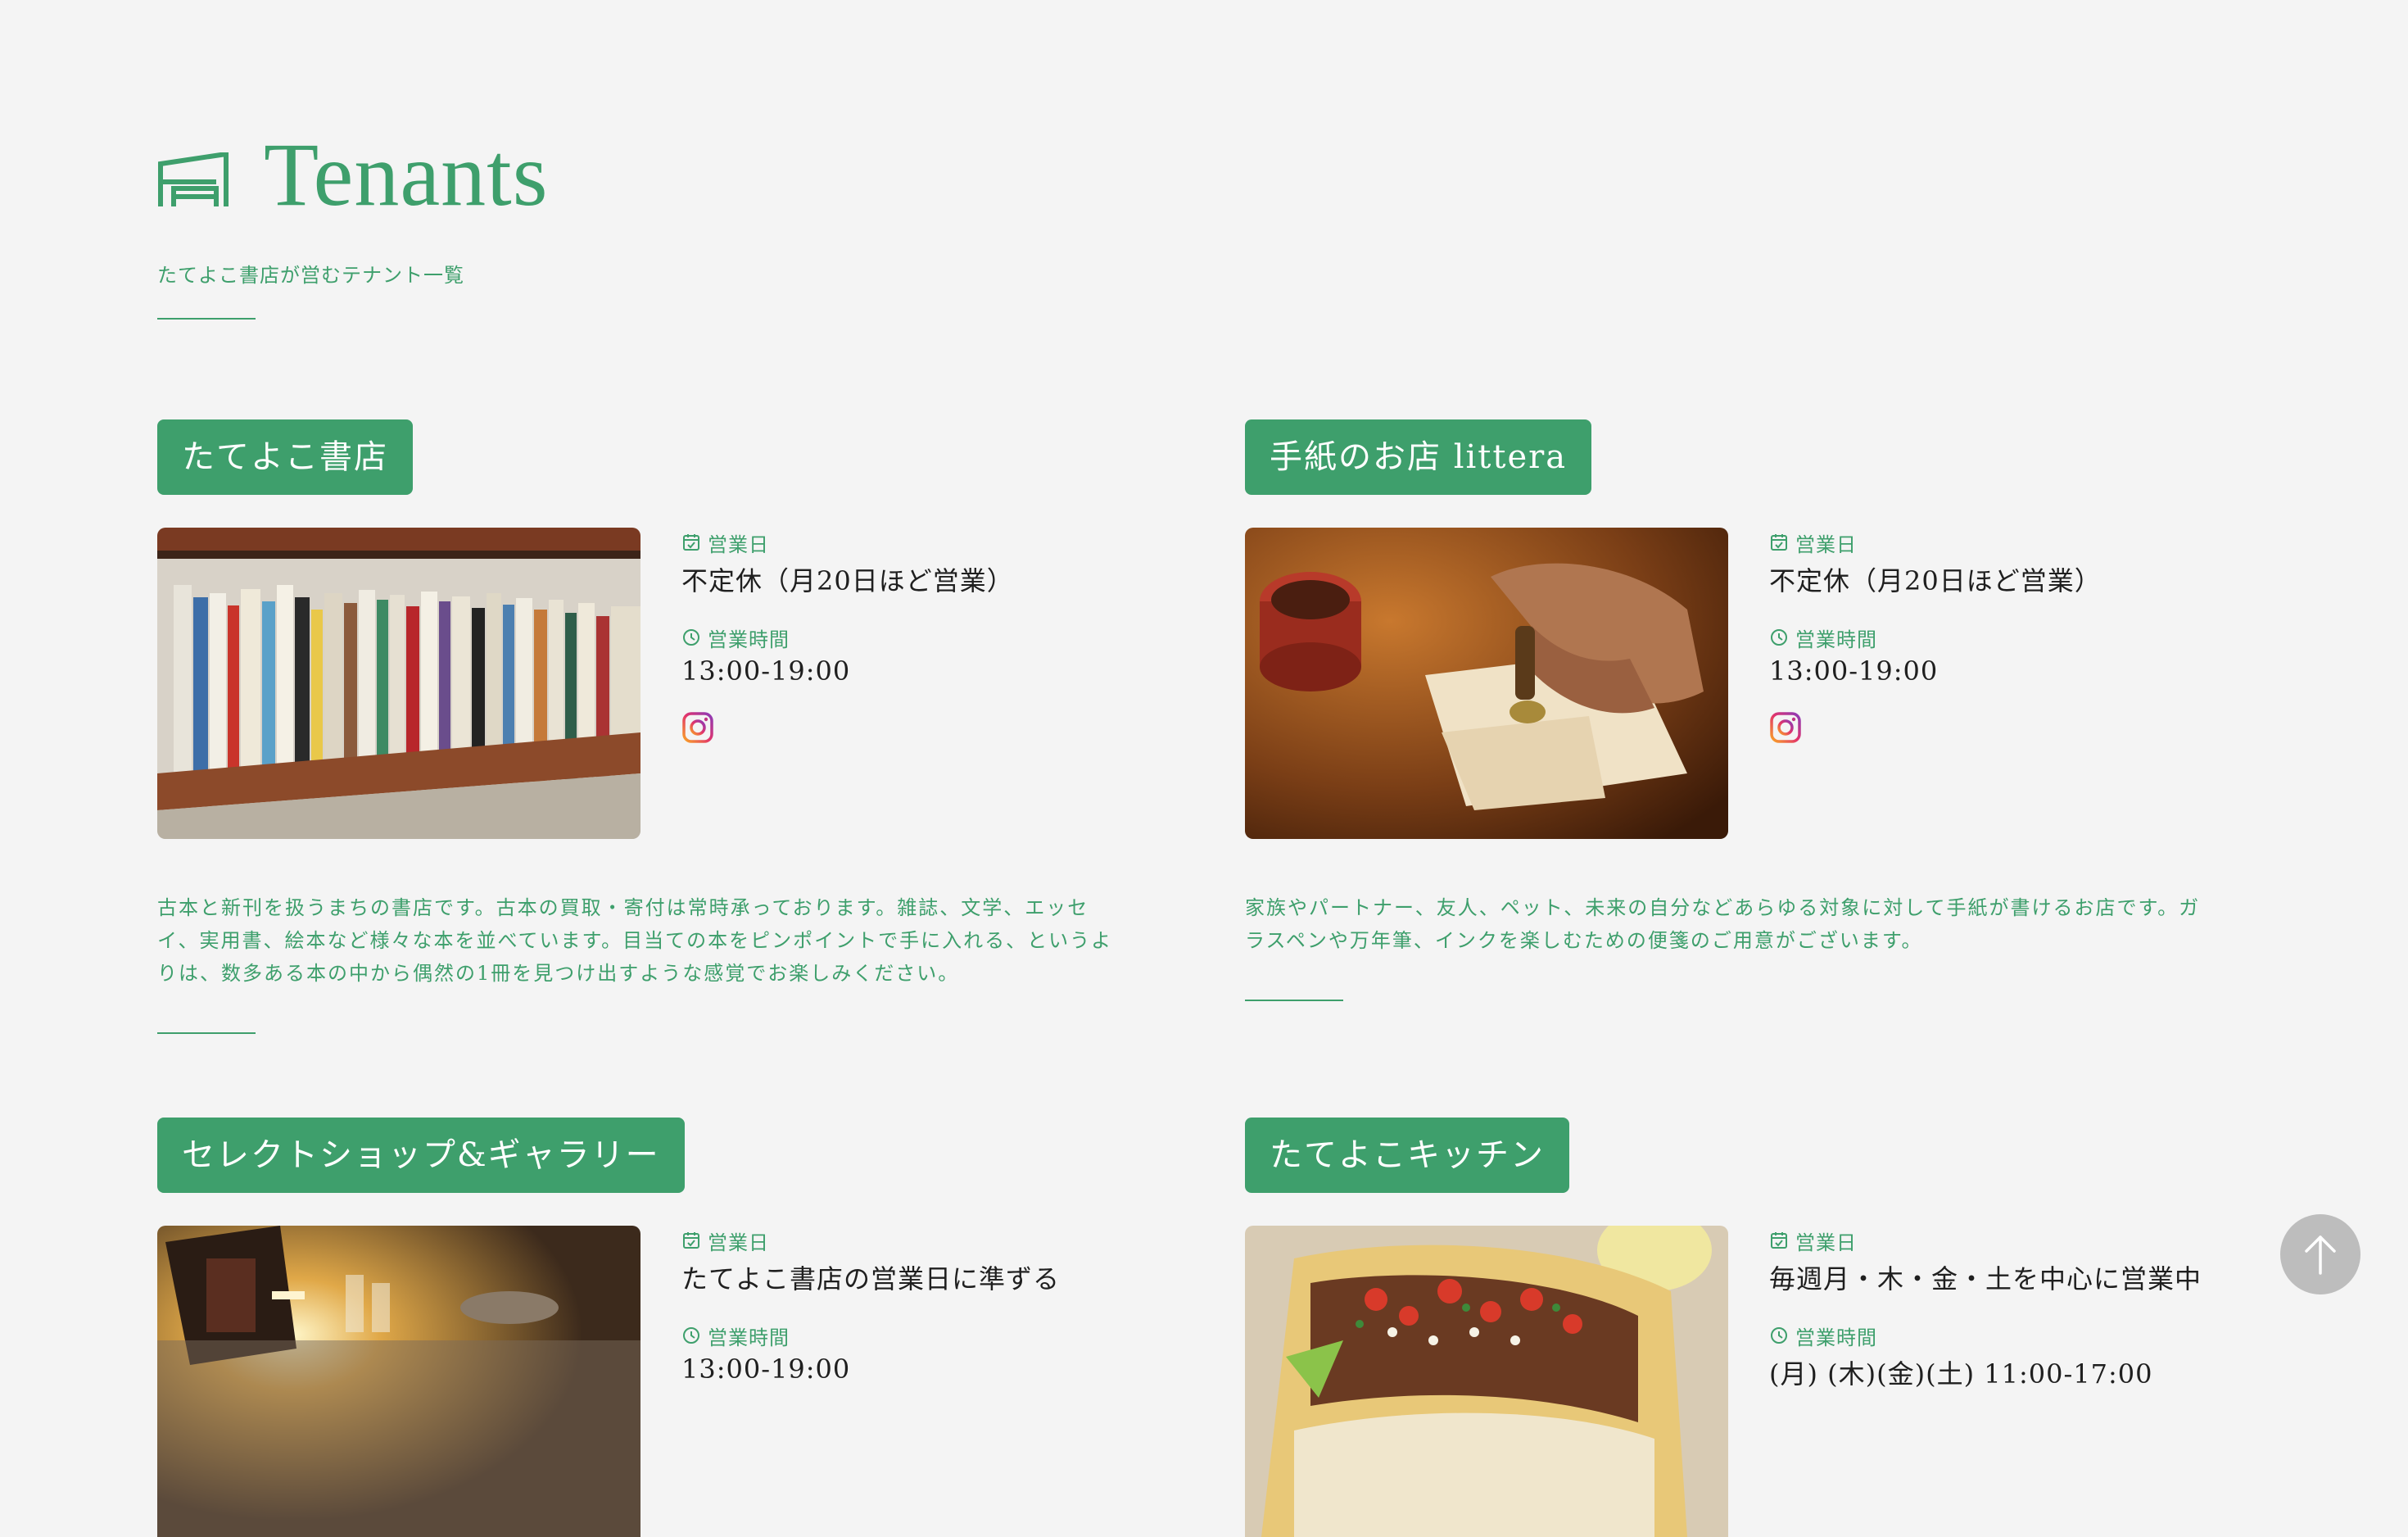 This screenshot has height=1537, width=2408. I want to click on tenant-name: たてよこ書店, so click(285, 457).